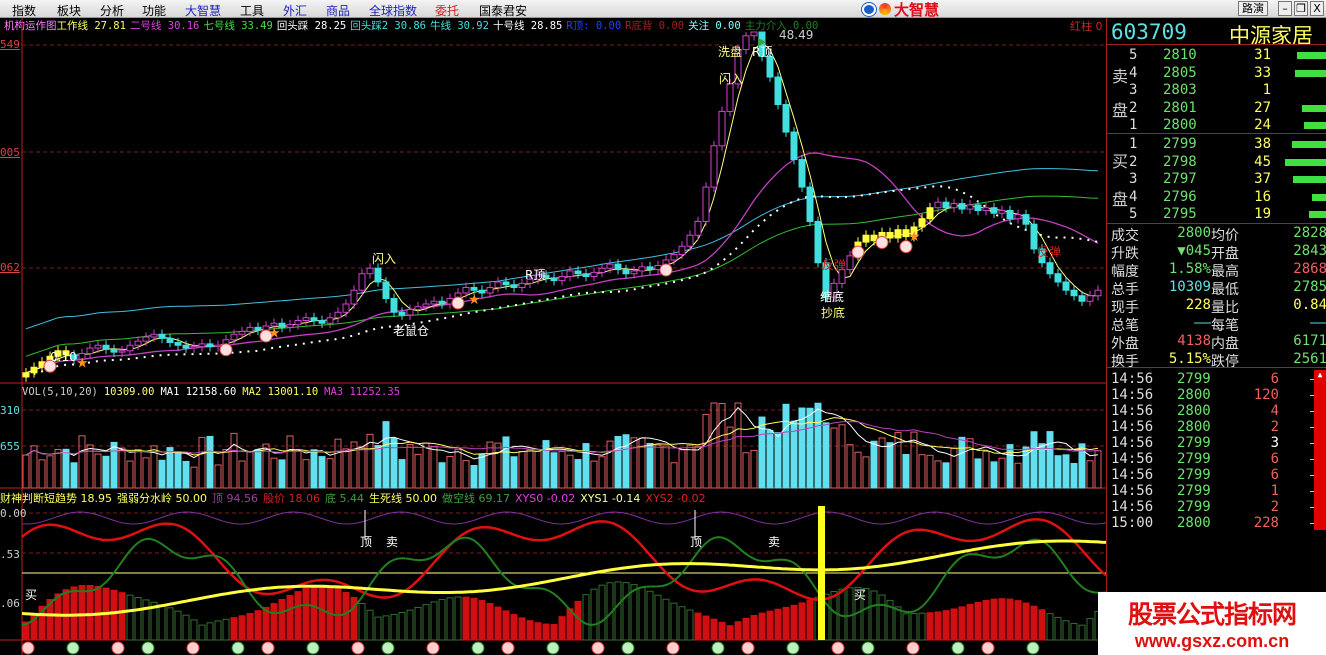 Image resolution: width=1326 pixels, height=655 pixels. What do you see at coordinates (1180, 55) in the screenshot?
I see `price: 2810` at bounding box center [1180, 55].